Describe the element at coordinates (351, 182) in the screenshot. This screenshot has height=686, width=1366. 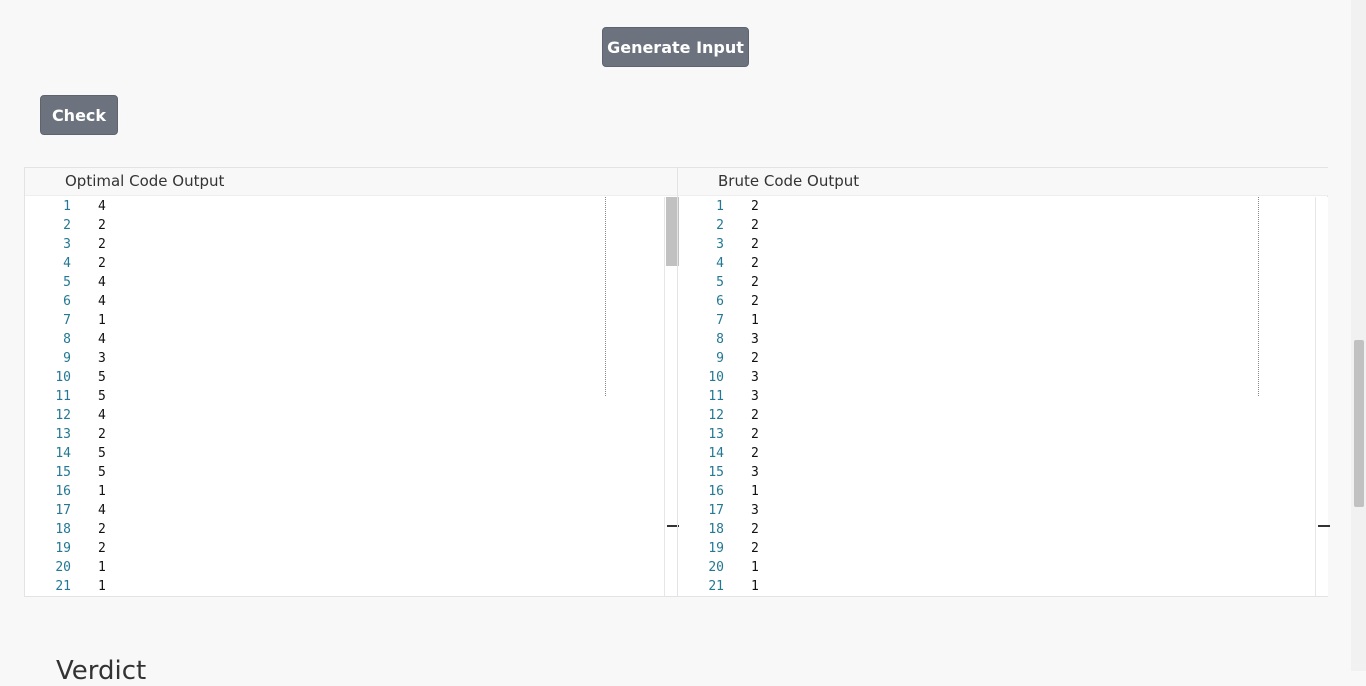
I see `optimal-output-title: Optimal Code Output` at that location.